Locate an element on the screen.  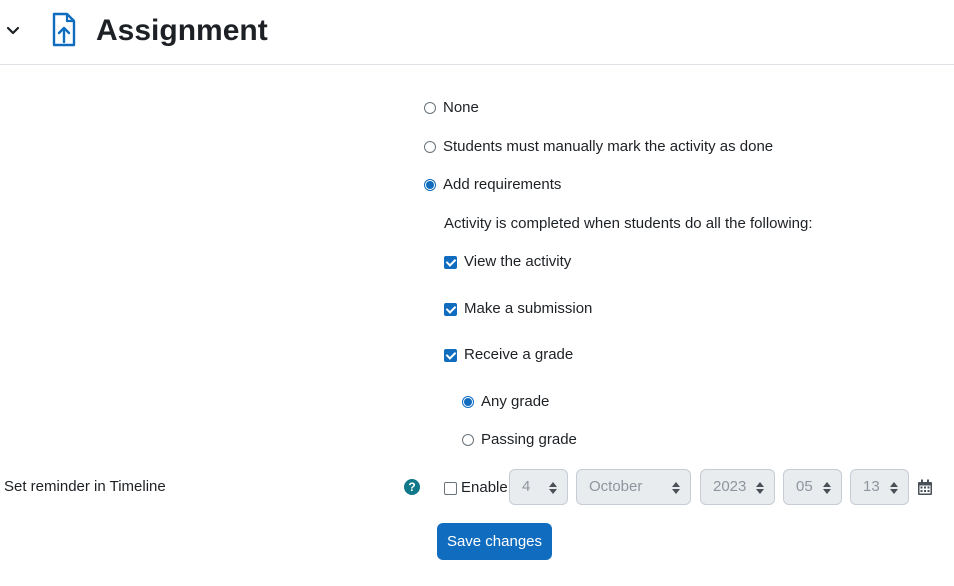
completion-option-requirements: Add requirements is located at coordinates (492, 185).